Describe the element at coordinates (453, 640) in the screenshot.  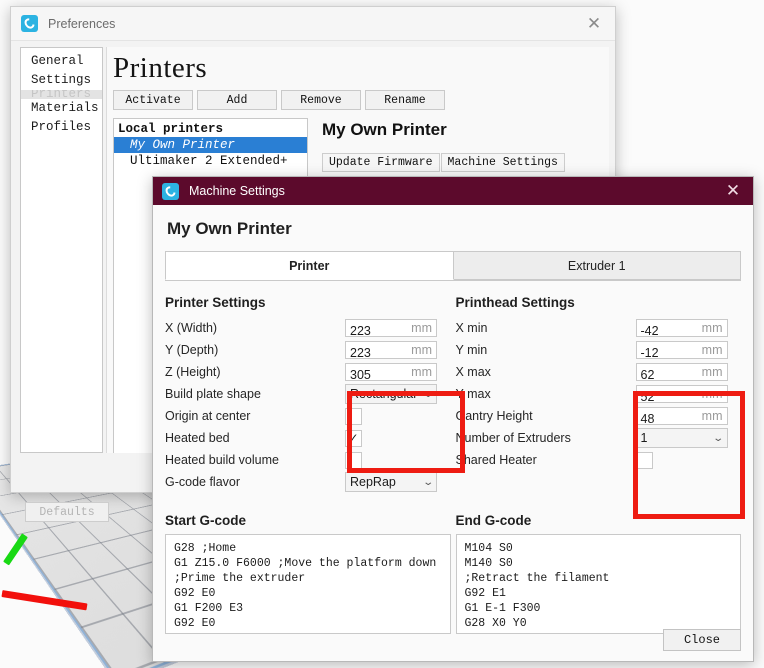
I see `machine-settings-footer: Close` at that location.